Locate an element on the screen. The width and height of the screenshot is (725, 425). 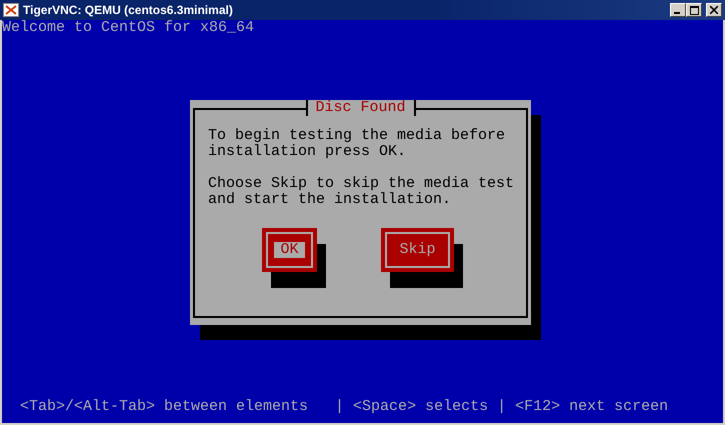
app-icon is located at coordinates (11, 10).